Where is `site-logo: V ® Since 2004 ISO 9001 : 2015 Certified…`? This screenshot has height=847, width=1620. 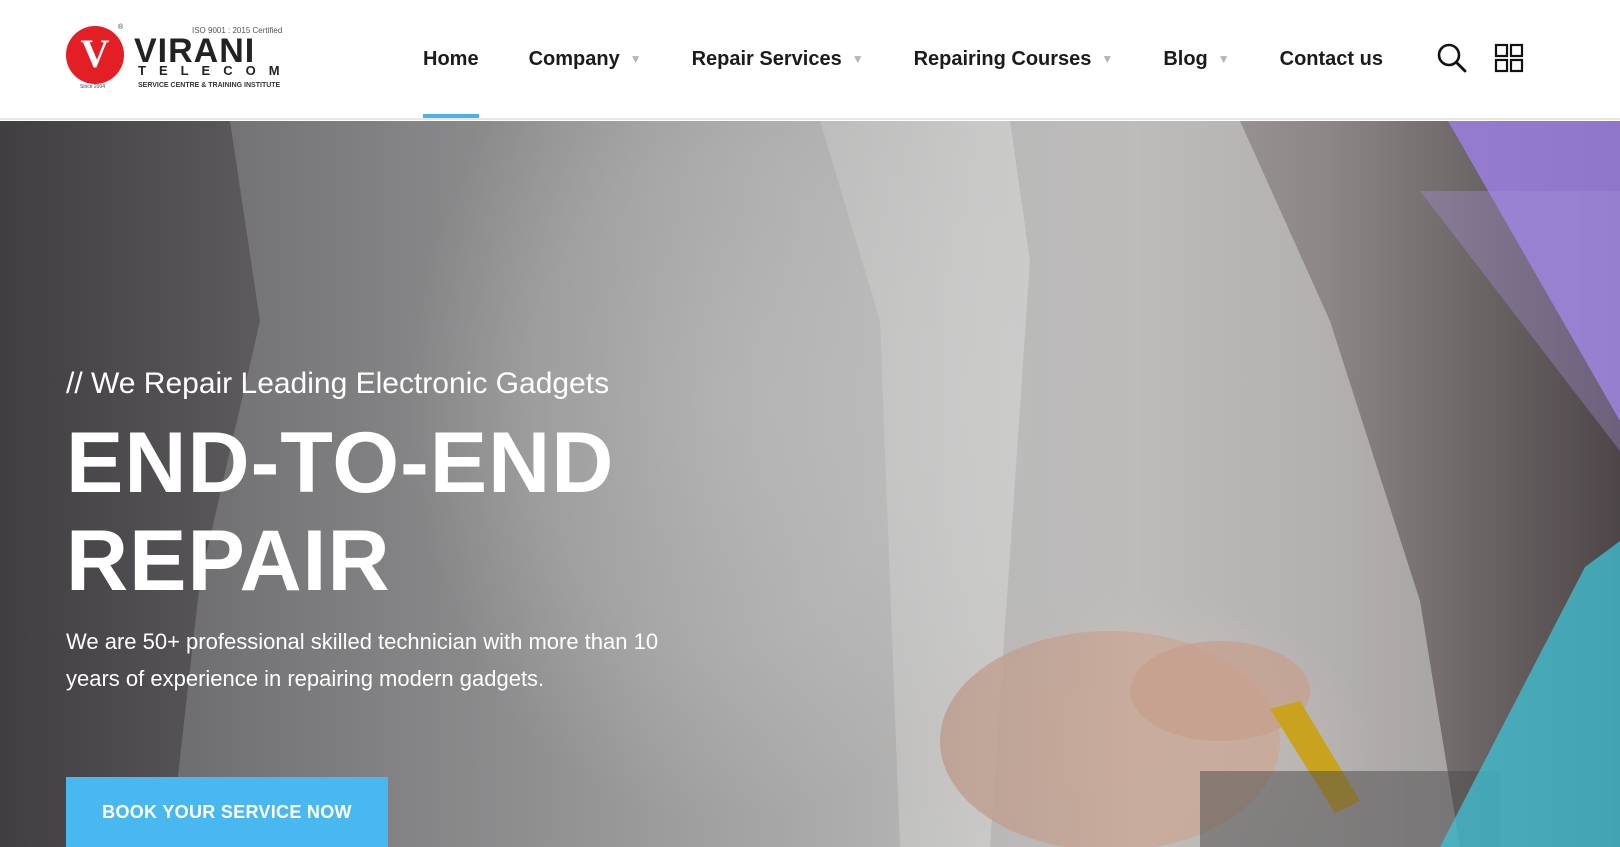
site-logo: V ® Since 2004 ISO 9001 : 2015 Certified… is located at coordinates (181, 59).